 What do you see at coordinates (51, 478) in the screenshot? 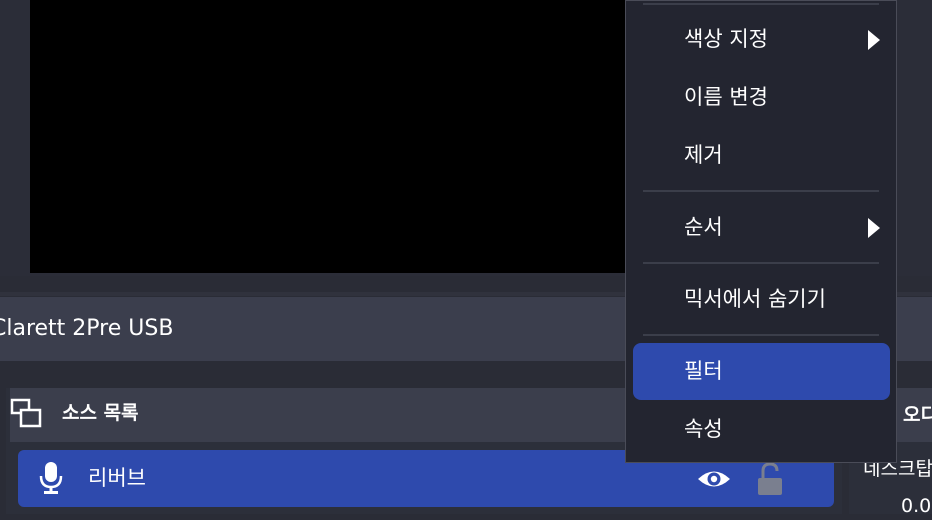
I see `microphone-icon` at bounding box center [51, 478].